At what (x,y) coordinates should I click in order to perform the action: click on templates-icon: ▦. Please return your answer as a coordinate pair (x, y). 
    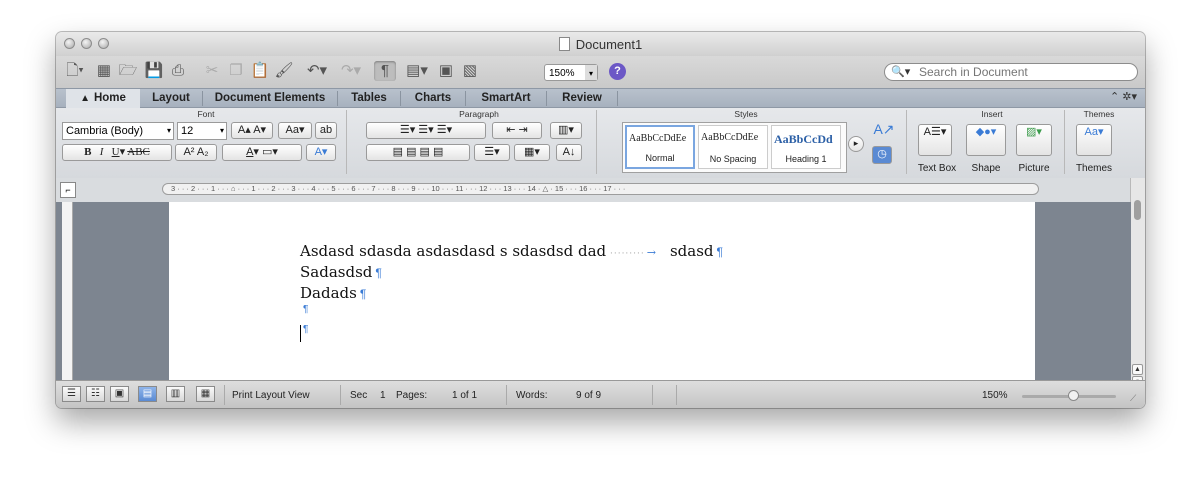
    Looking at the image, I should click on (104, 71).